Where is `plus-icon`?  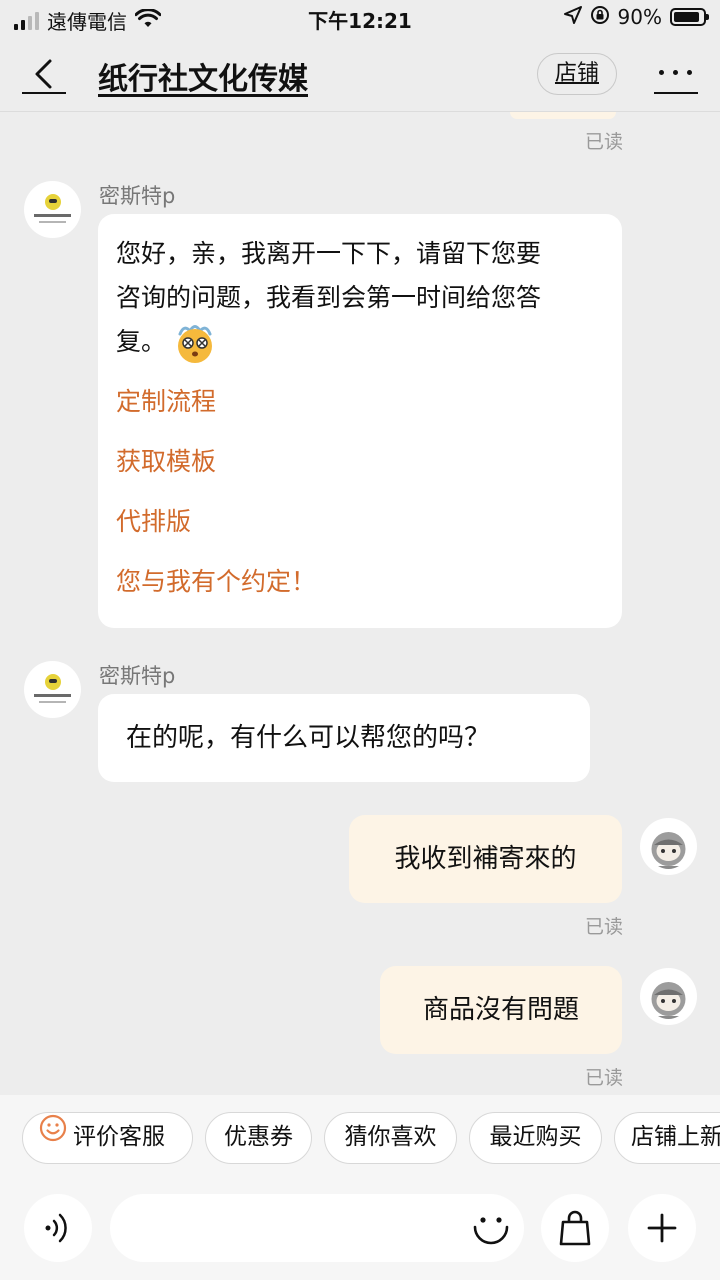 plus-icon is located at coordinates (662, 1228).